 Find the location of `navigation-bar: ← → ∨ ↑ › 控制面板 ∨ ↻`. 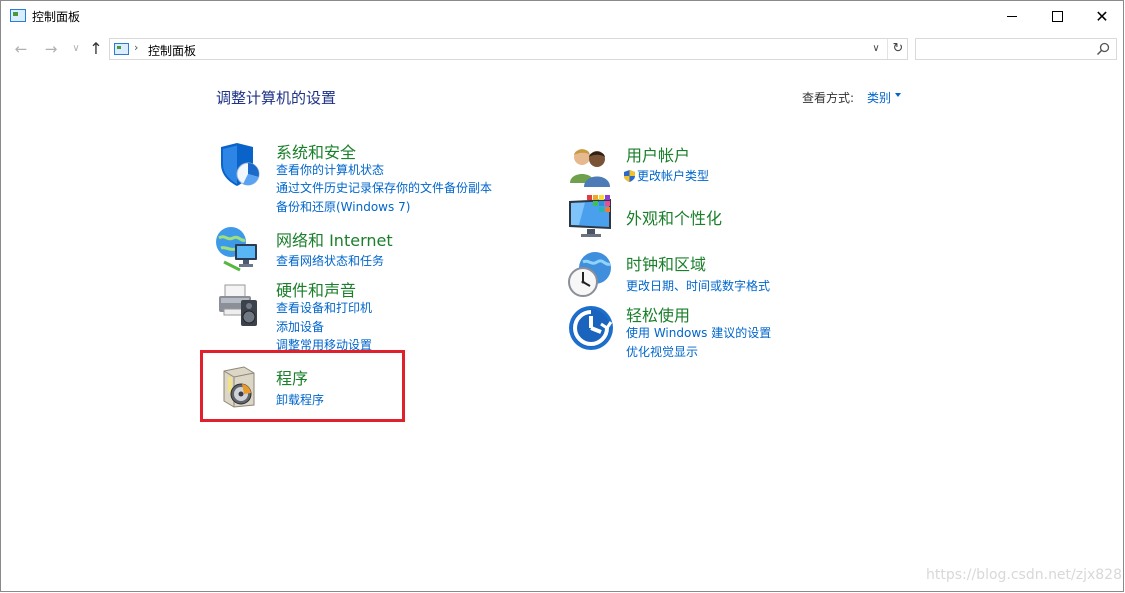

navigation-bar: ← → ∨ ↑ › 控制面板 ∨ ↻ is located at coordinates (562, 49).